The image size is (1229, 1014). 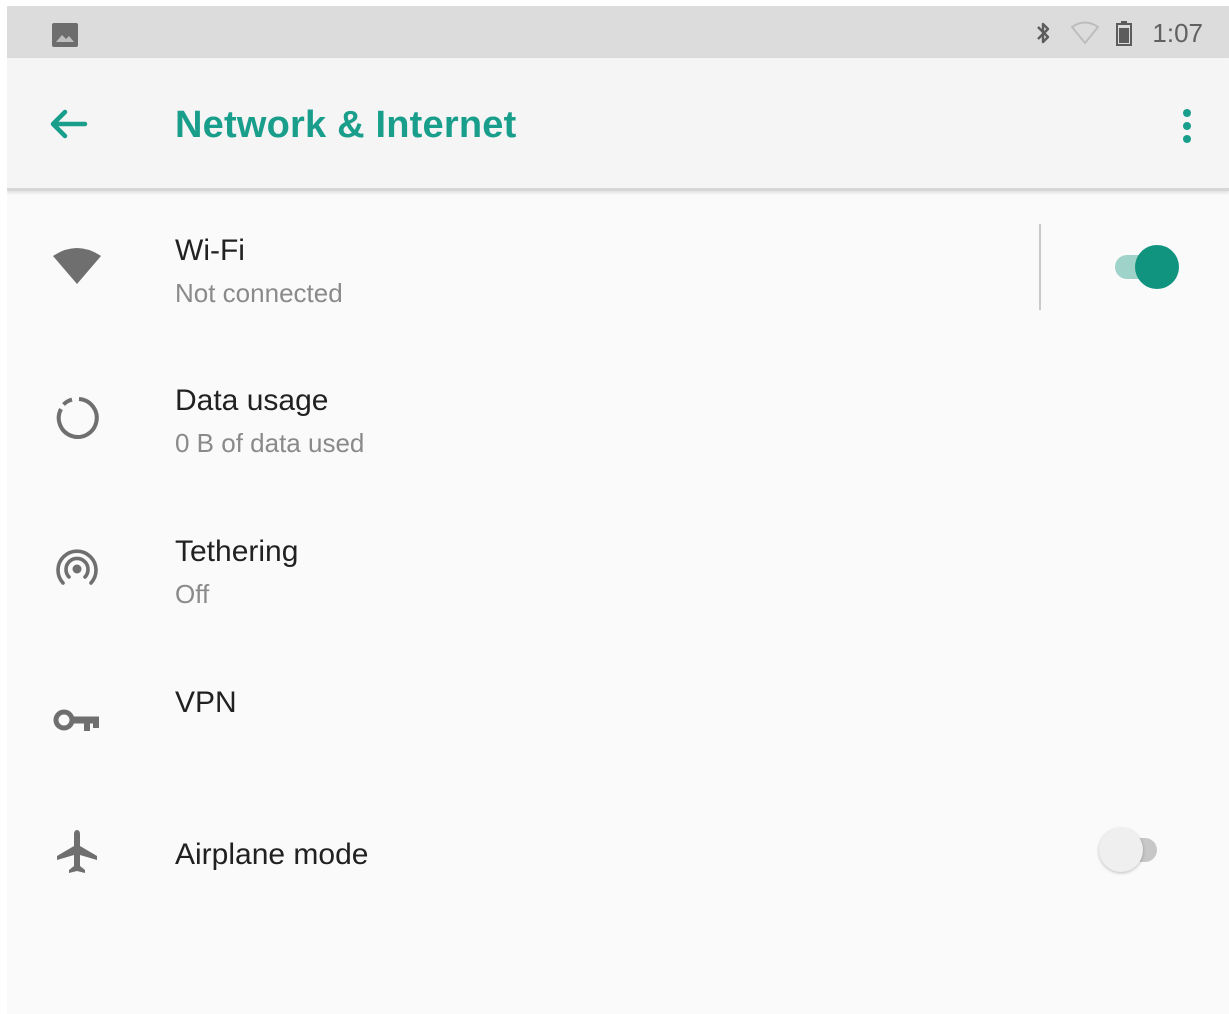 I want to click on airplane-icon, so click(x=77, y=851).